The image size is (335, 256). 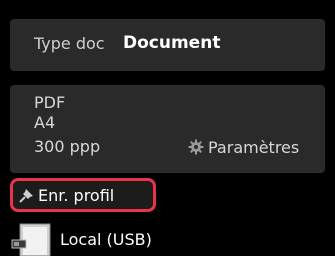 What do you see at coordinates (254, 147) in the screenshot?
I see `settings-label: Paramètres` at bounding box center [254, 147].